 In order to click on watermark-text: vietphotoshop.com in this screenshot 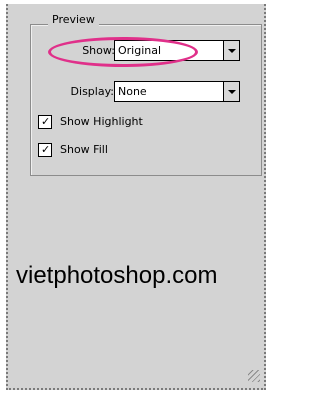, I will do `click(117, 275)`.